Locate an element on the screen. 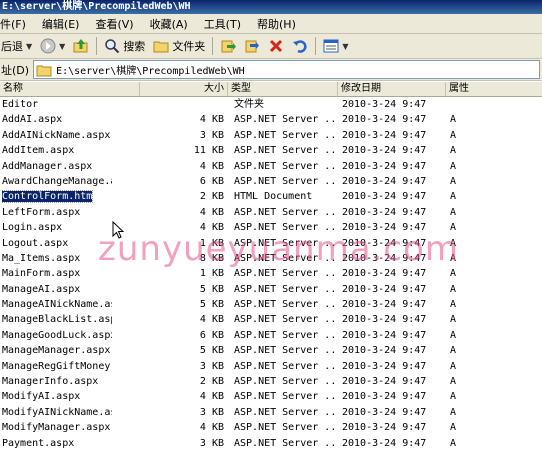 This screenshot has width=542, height=453. file-size-text: 5 KB is located at coordinates (211, 351).